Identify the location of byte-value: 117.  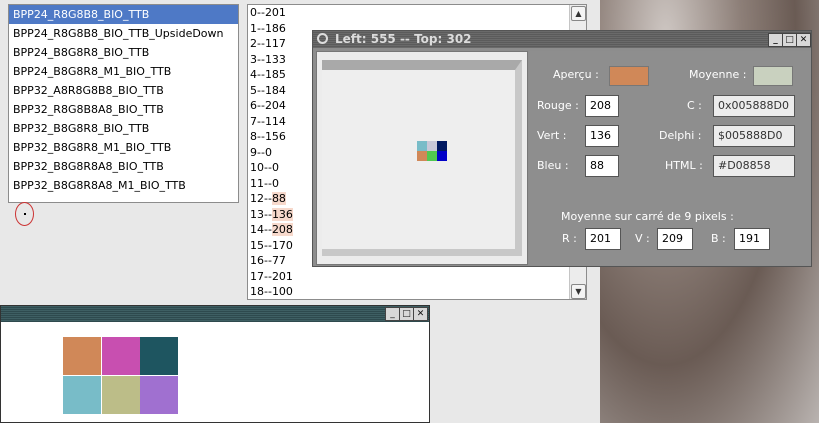
(275, 43).